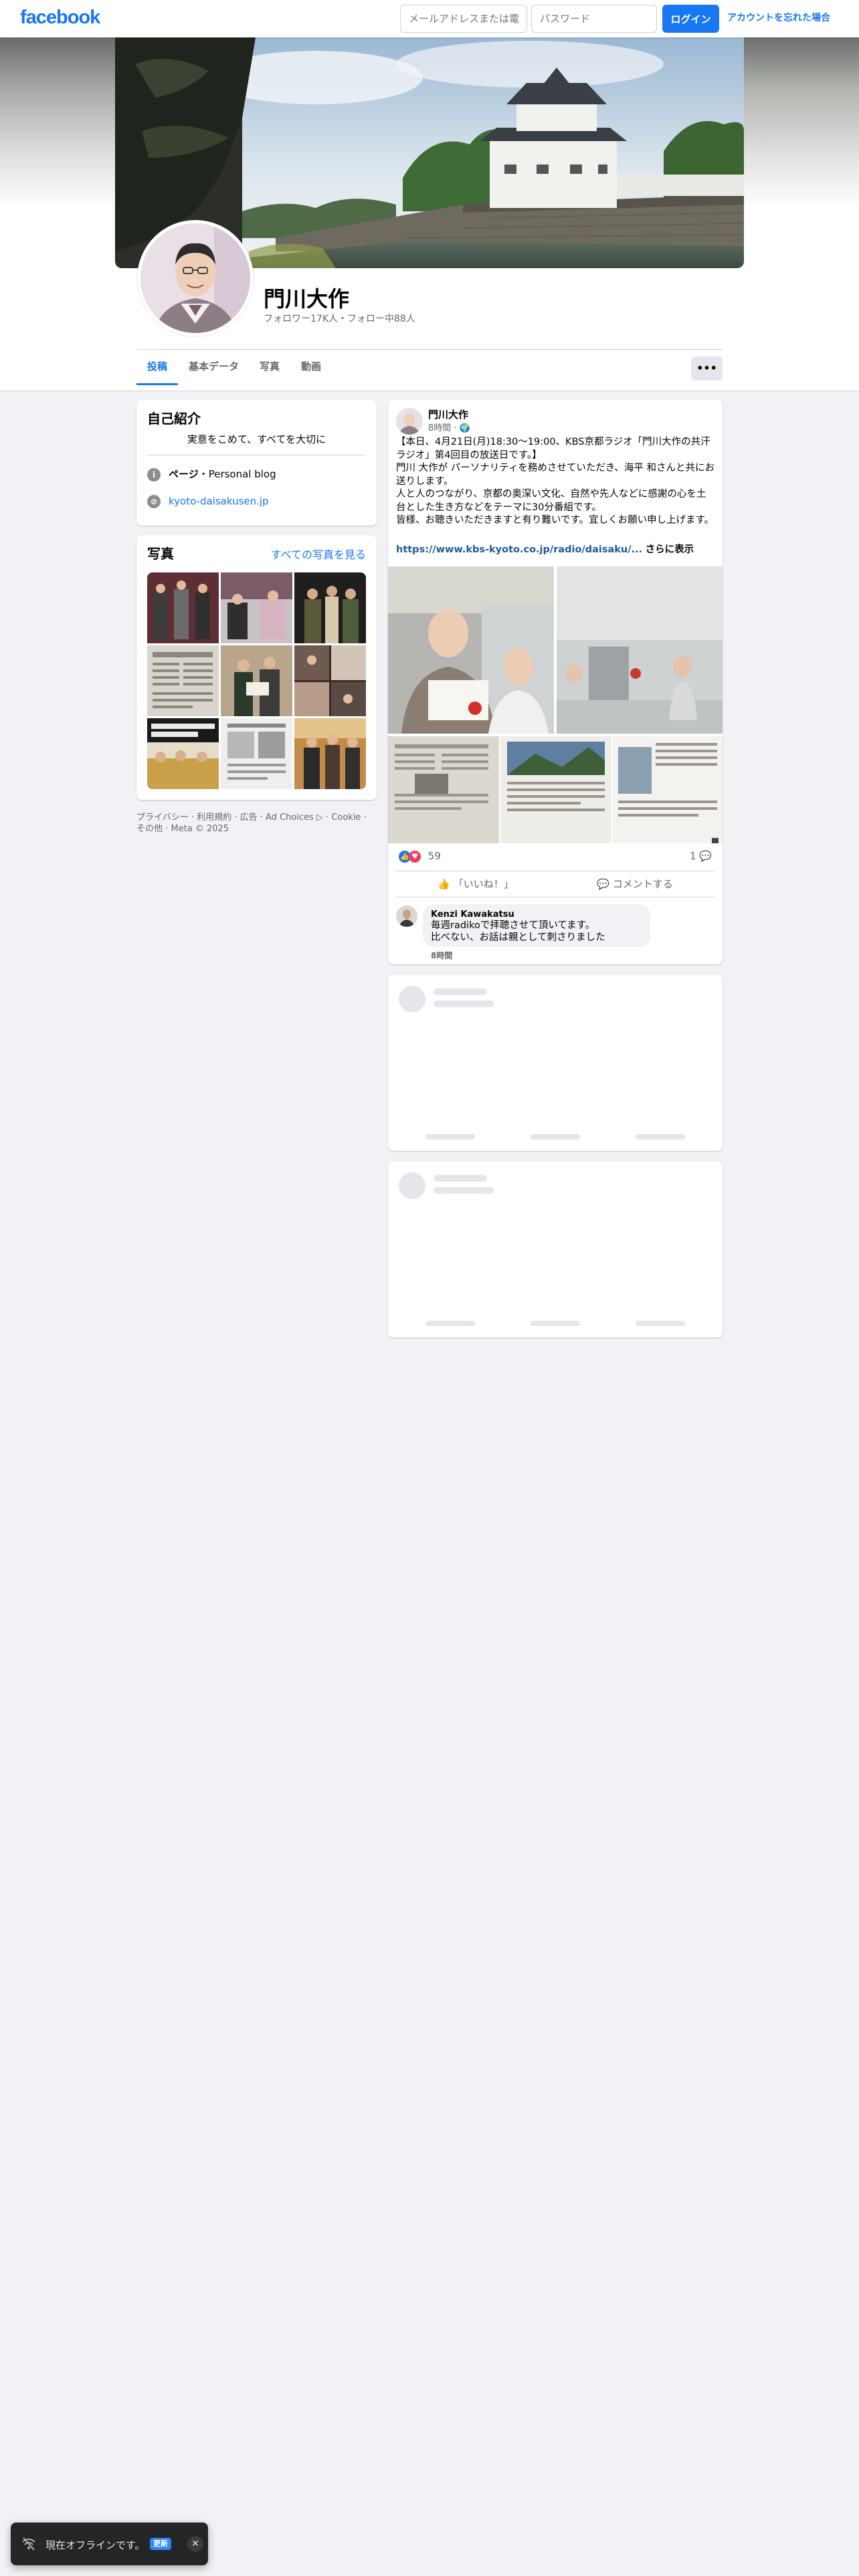 The height and width of the screenshot is (2576, 859). Describe the element at coordinates (29, 2544) in the screenshot. I see `wifi-off-icon` at that location.